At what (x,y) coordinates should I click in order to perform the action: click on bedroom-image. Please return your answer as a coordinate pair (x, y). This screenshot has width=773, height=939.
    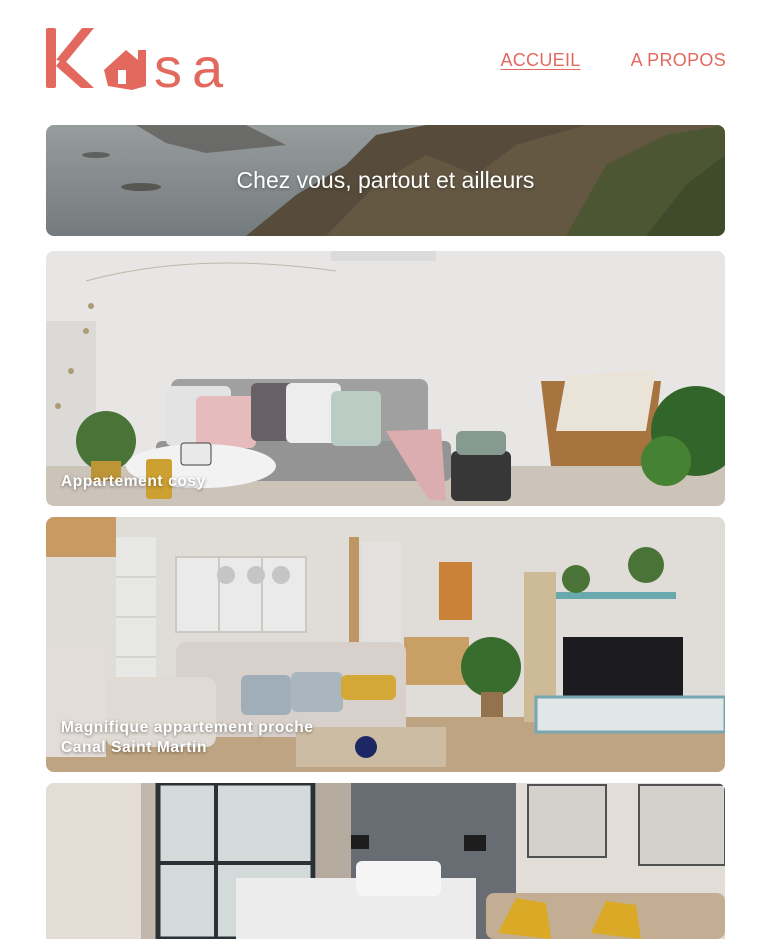
    Looking at the image, I should click on (385, 861).